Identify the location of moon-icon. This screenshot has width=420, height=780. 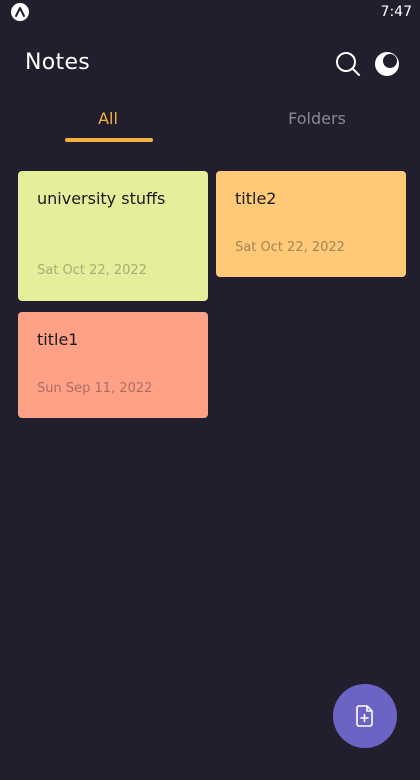
(387, 64).